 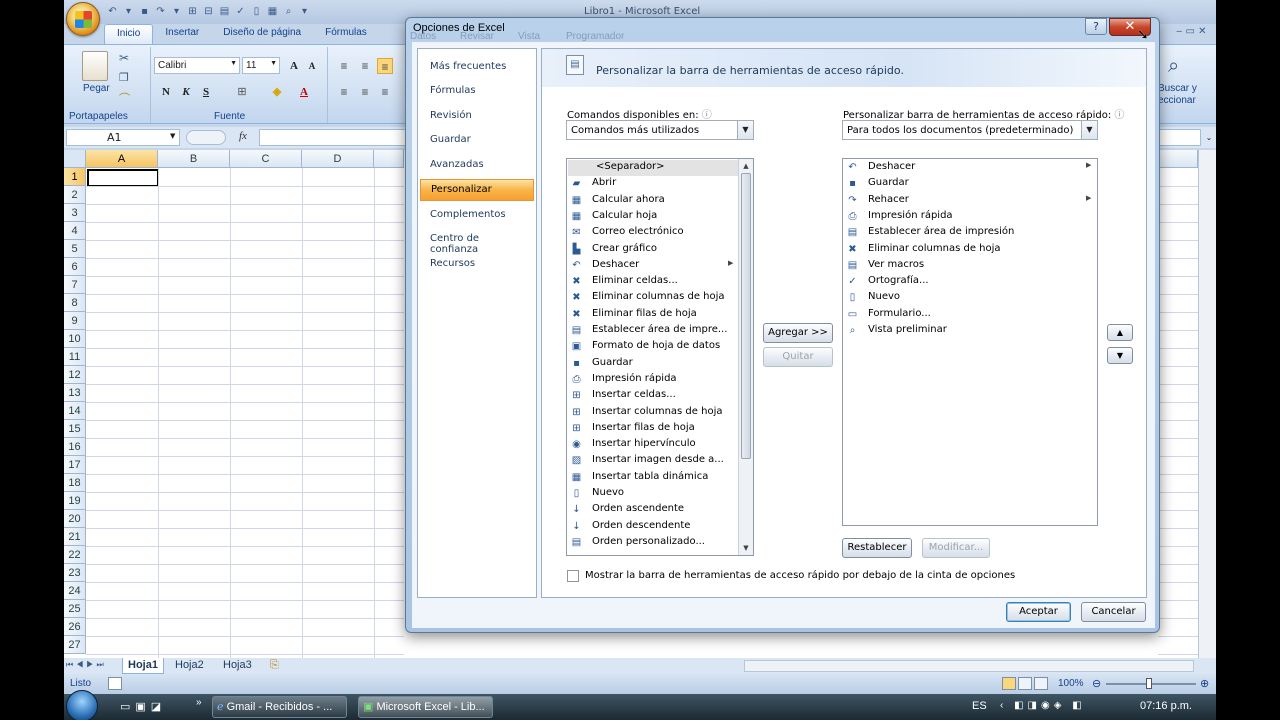 What do you see at coordinates (477, 216) in the screenshot?
I see `nav-complementos: Complementos` at bounding box center [477, 216].